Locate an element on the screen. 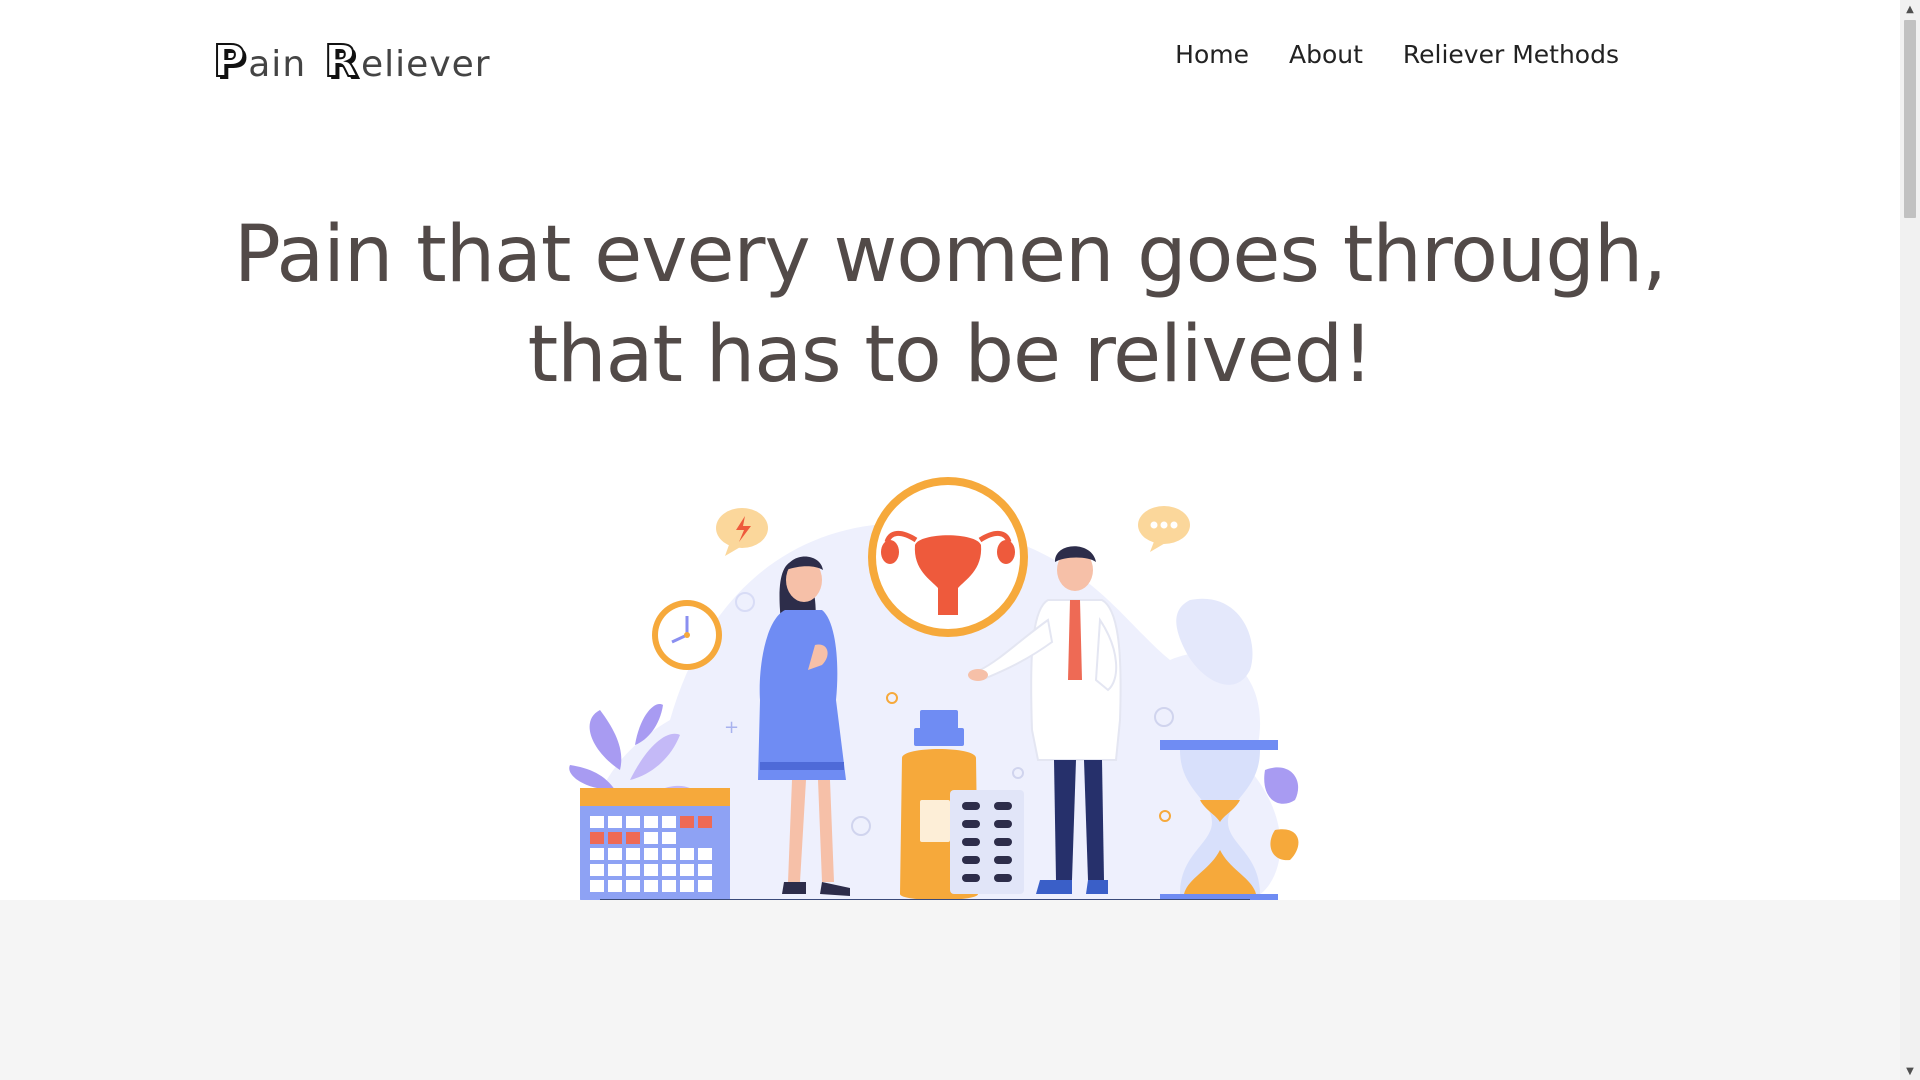 The image size is (1920, 1080). scroll-up-arrow-icon: ▲ is located at coordinates (1910, 9).